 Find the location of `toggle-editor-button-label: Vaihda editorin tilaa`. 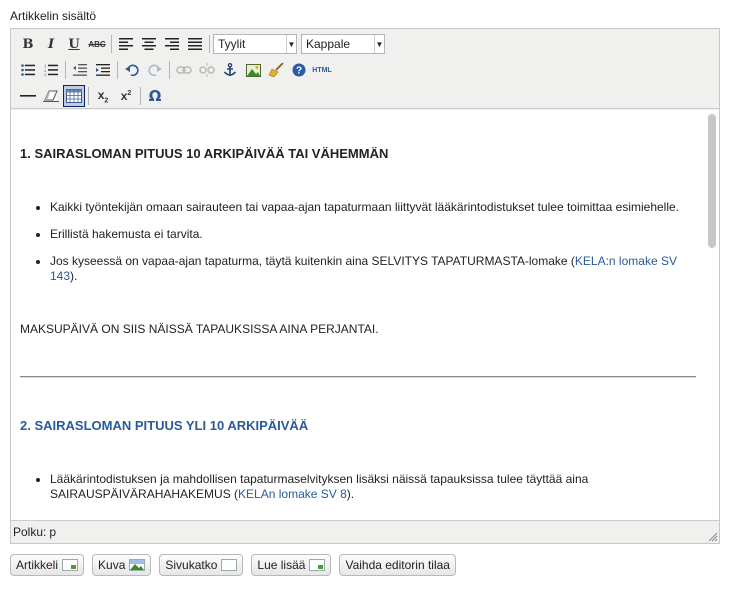

toggle-editor-button-label: Vaihda editorin tilaa is located at coordinates (397, 565).